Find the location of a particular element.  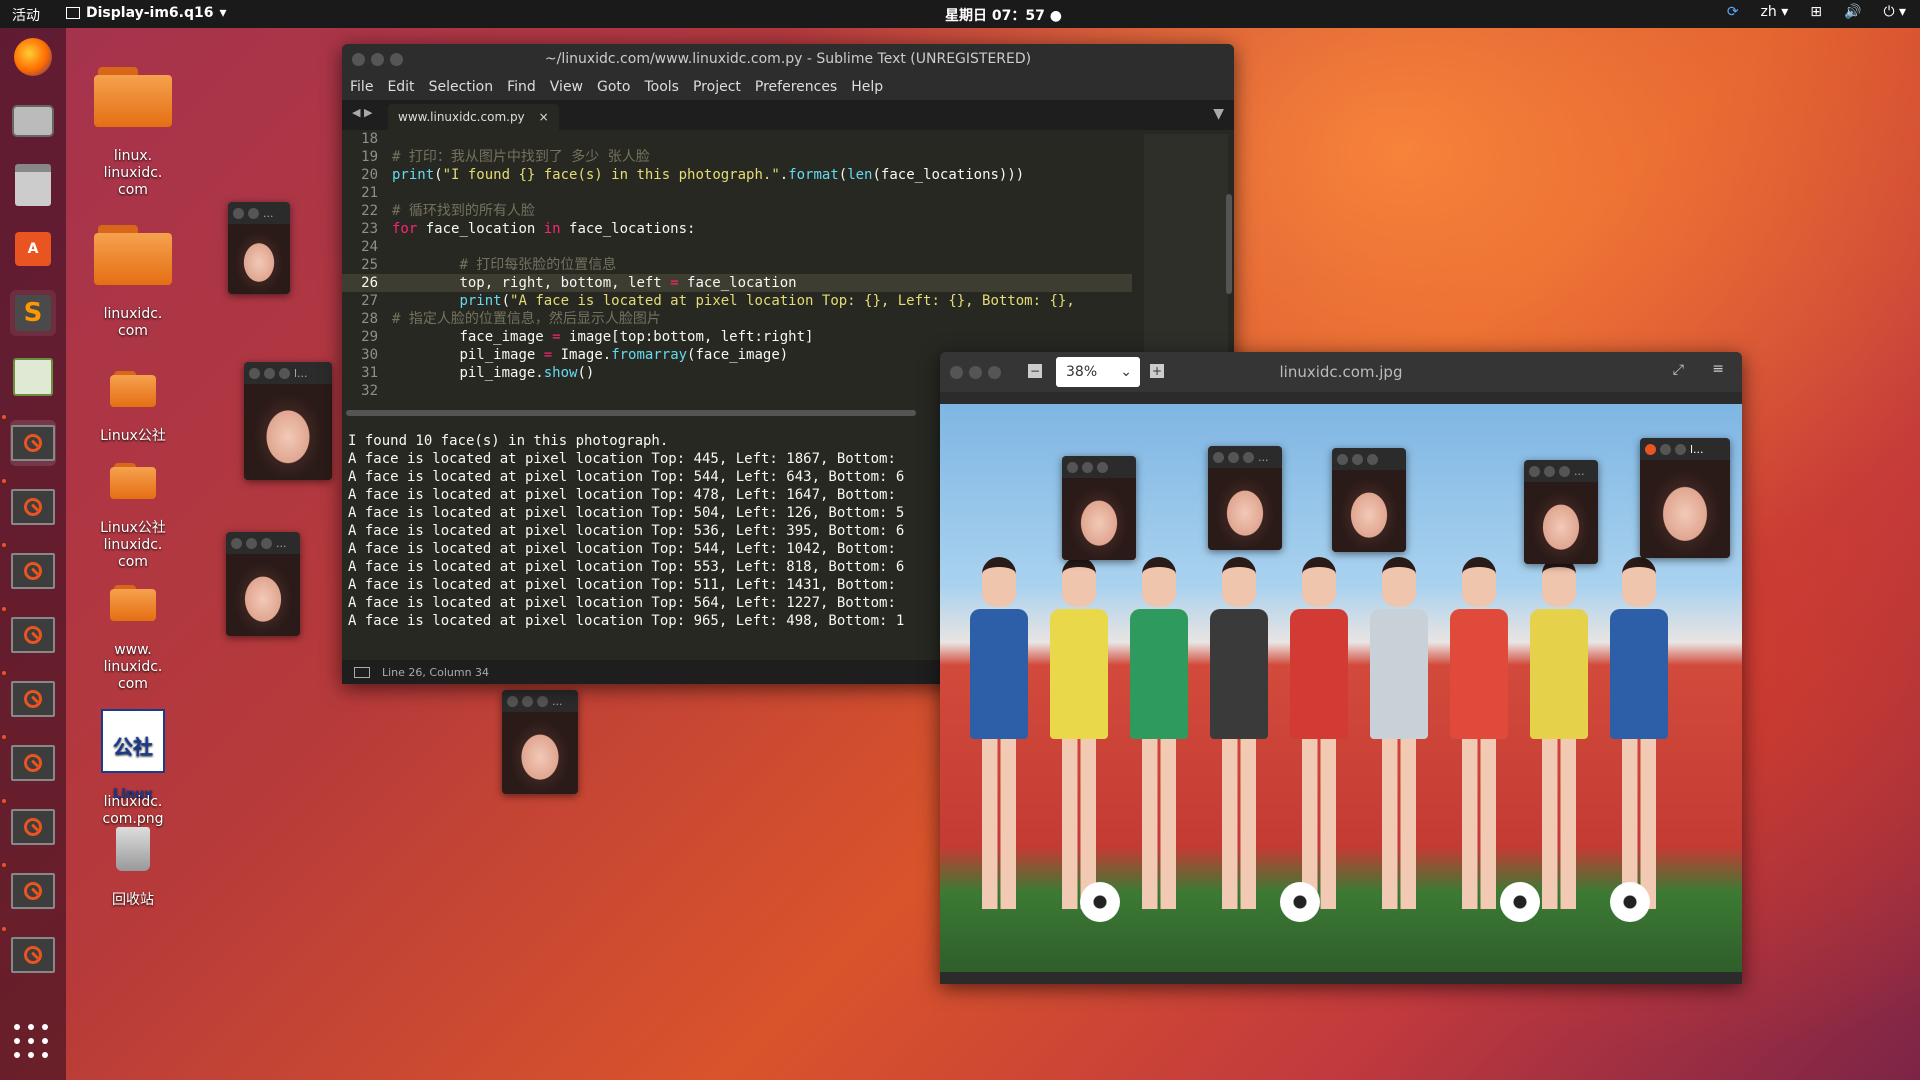

menu-selection: Selection is located at coordinates (461, 87).